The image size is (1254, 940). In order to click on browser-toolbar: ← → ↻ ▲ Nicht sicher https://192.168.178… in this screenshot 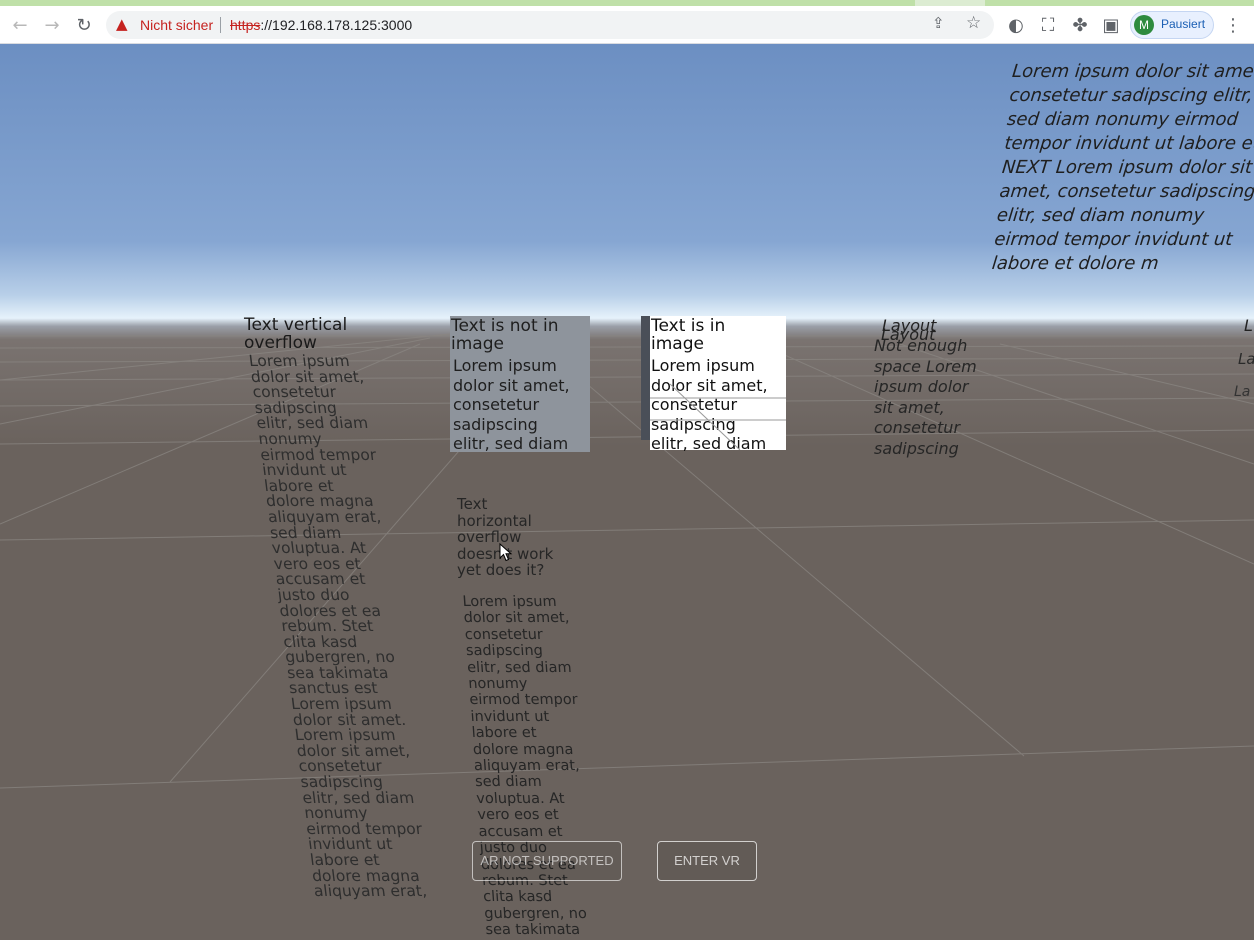, I will do `click(627, 25)`.